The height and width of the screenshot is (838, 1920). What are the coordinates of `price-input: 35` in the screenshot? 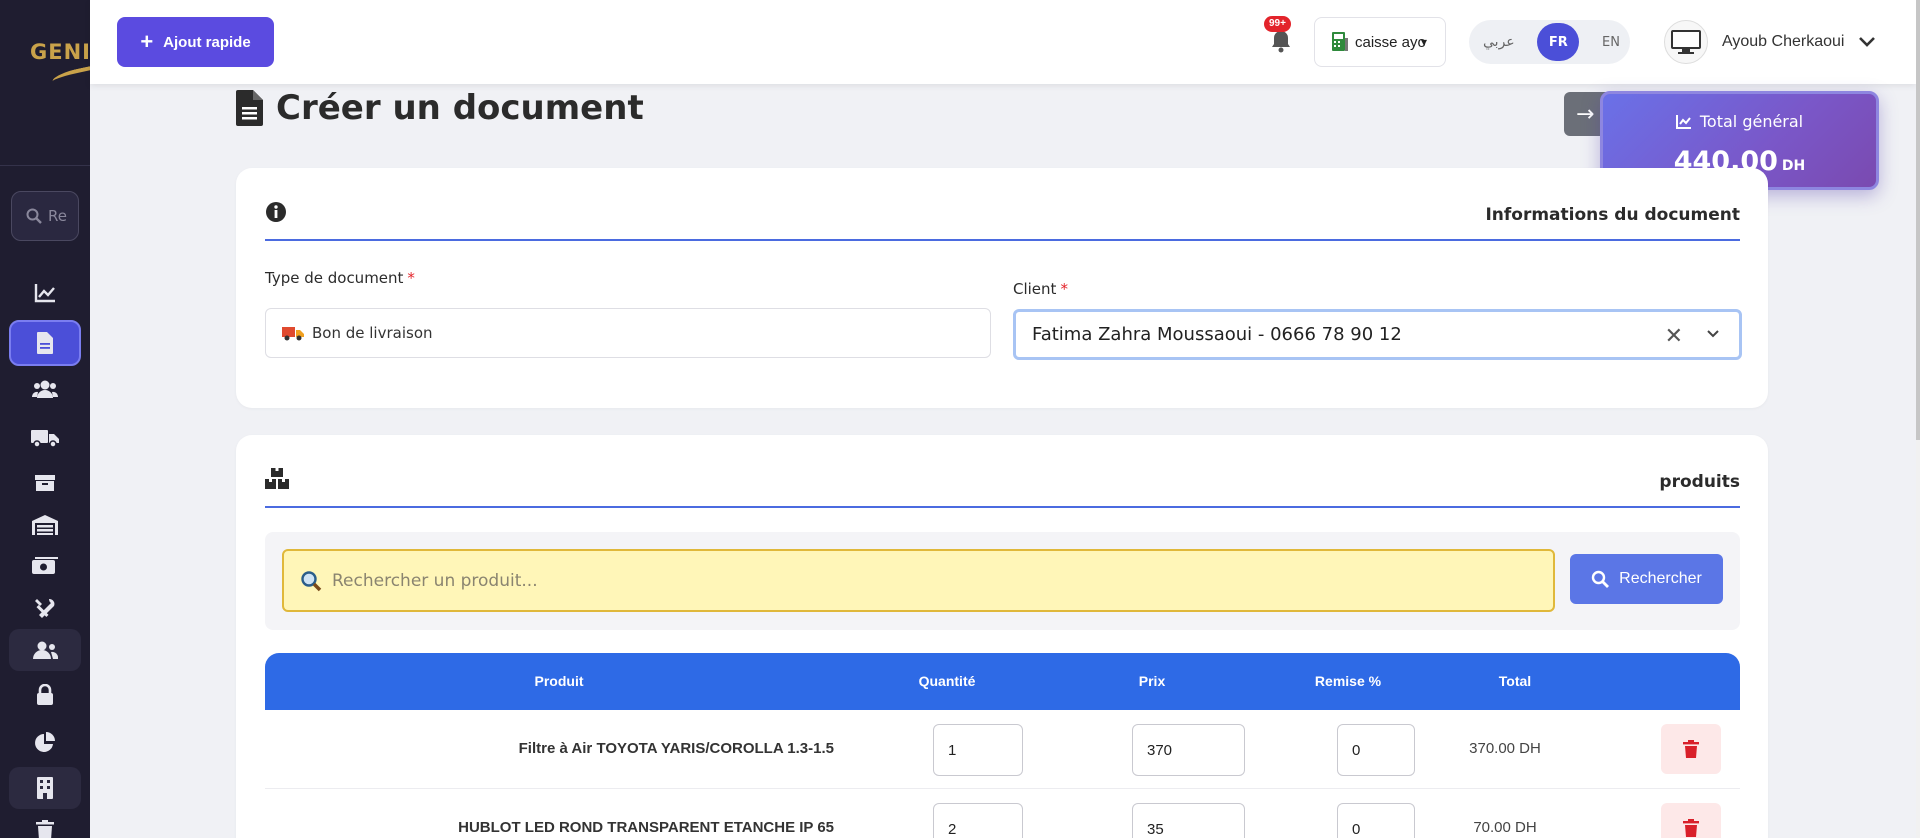 It's located at (1188, 820).